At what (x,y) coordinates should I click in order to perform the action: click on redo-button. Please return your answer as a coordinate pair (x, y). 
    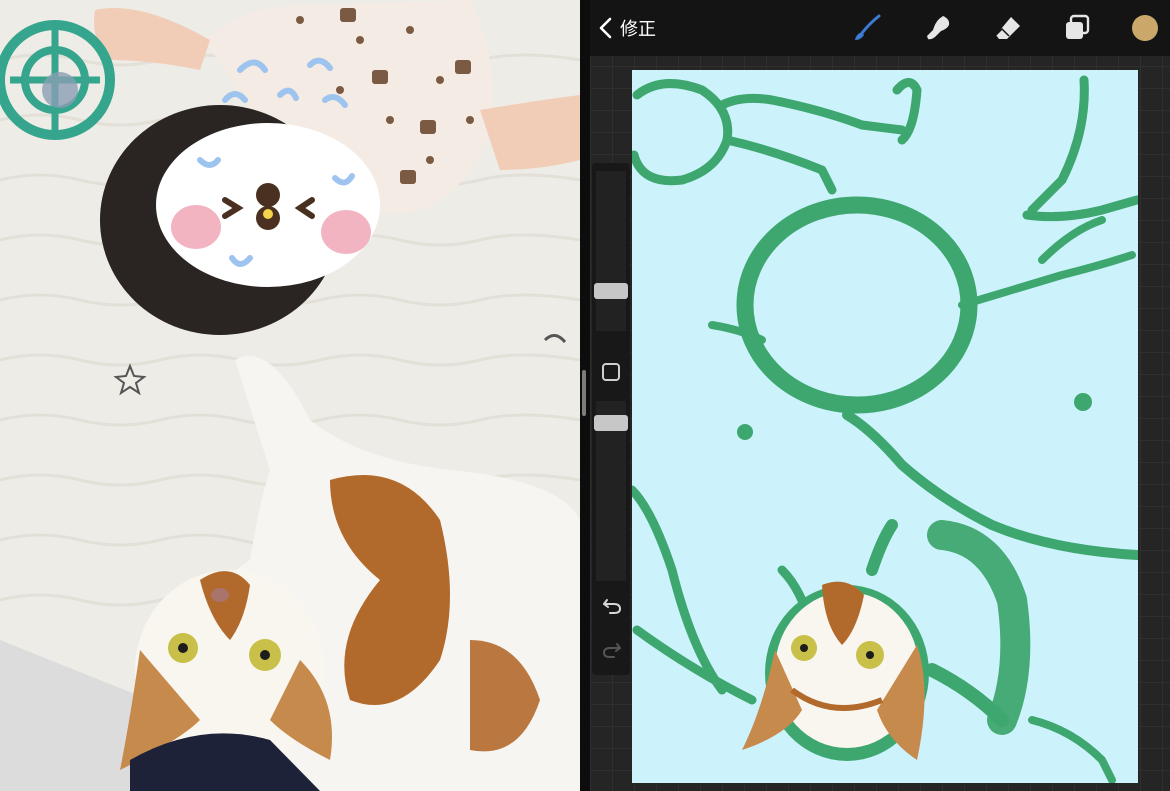
    Looking at the image, I should click on (612, 650).